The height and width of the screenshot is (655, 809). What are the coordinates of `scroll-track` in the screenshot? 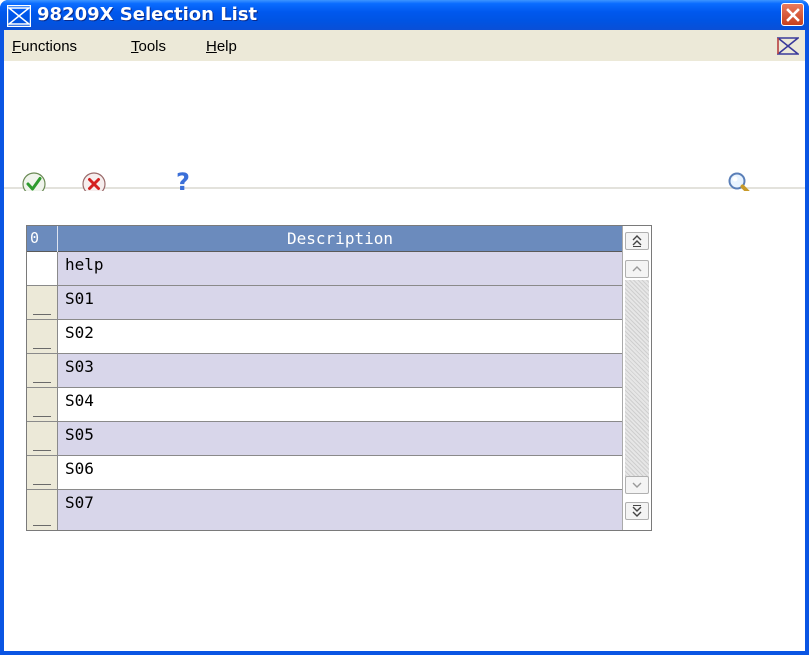 It's located at (637, 380).